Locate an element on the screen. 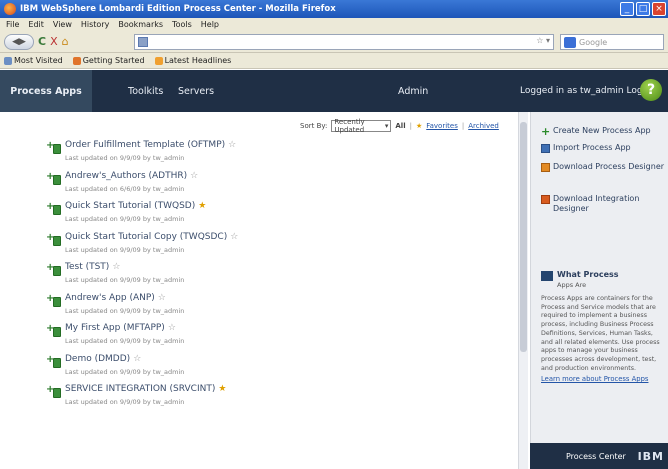 The image size is (668, 469). process-app-name: My First App (MFTAPP) ☆ is located at coordinates (120, 328).